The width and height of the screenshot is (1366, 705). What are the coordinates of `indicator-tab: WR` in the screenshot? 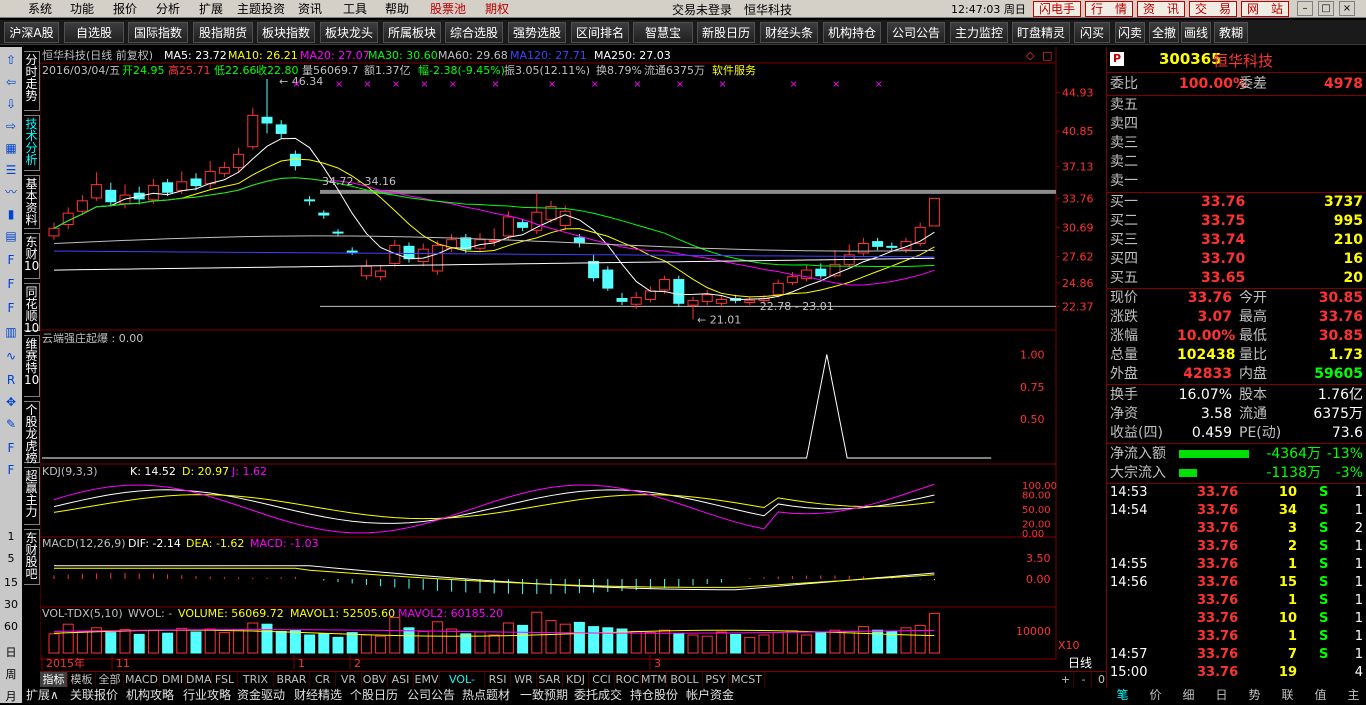 It's located at (524, 680).